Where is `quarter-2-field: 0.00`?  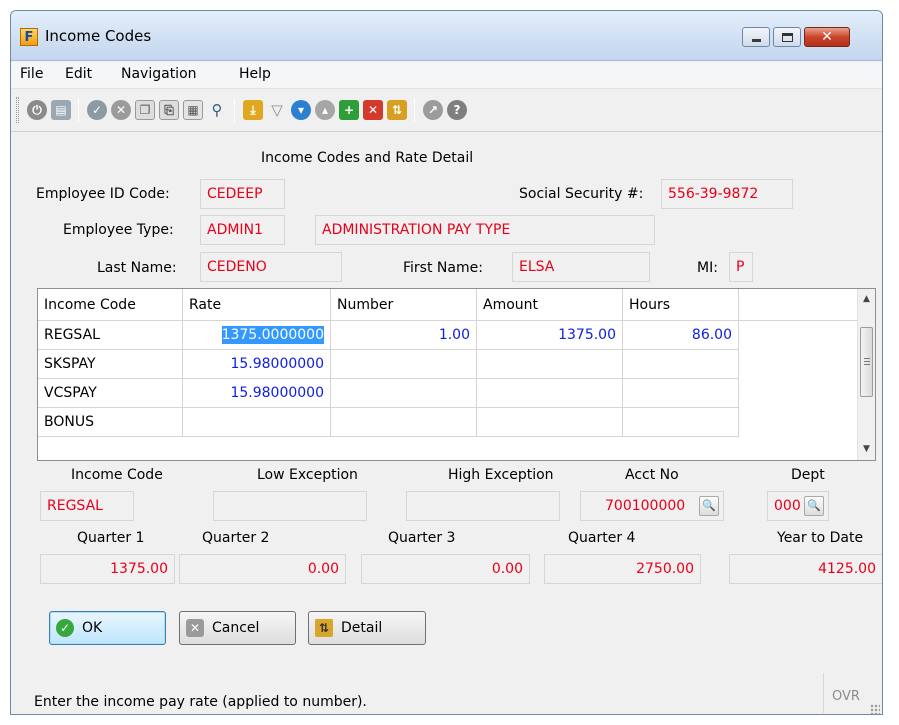
quarter-2-field: 0.00 is located at coordinates (262, 569).